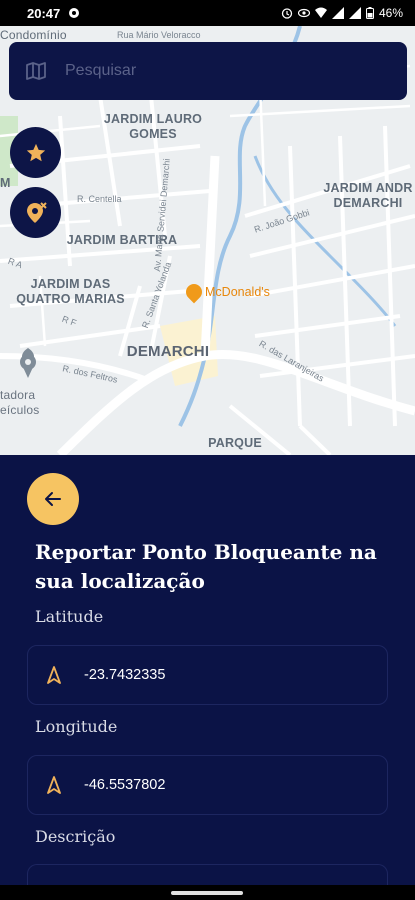 The height and width of the screenshot is (900, 415). I want to click on arrow-left-icon, so click(53, 499).